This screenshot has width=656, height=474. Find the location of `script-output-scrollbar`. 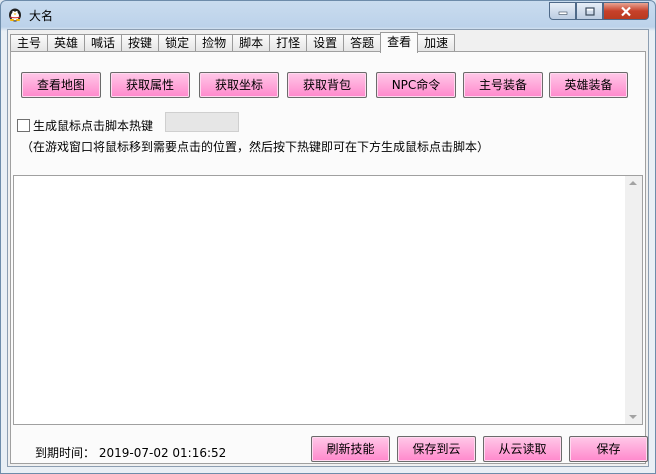

script-output-scrollbar is located at coordinates (633, 300).